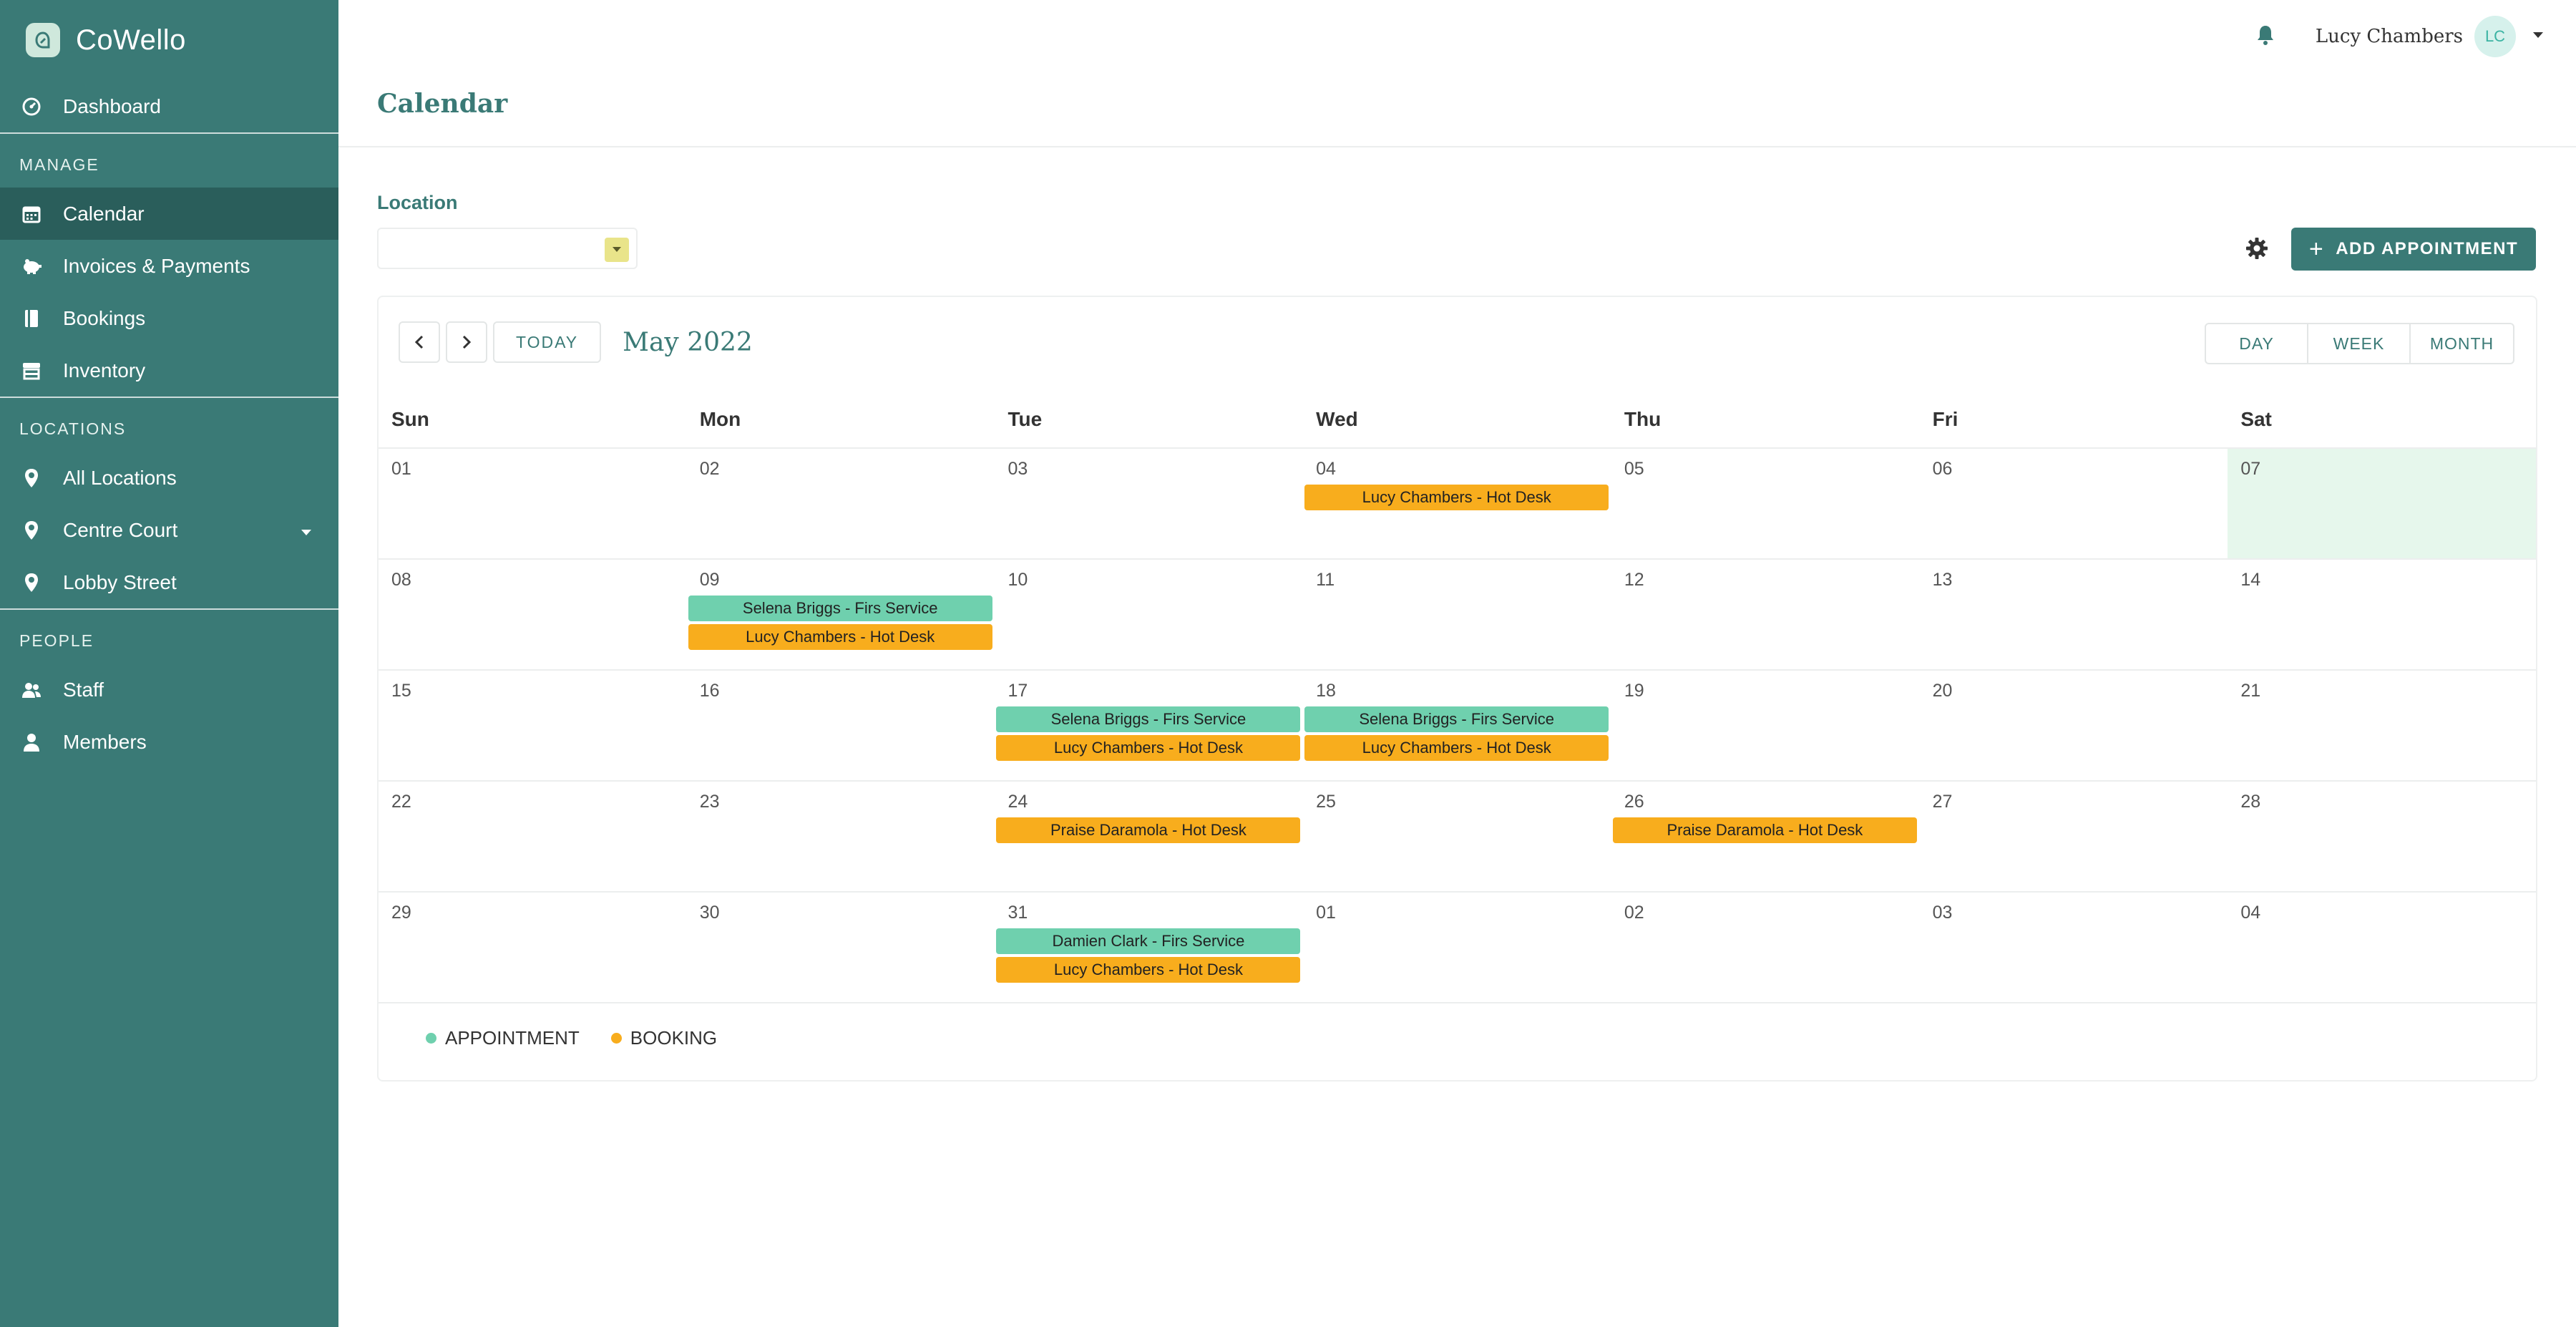  What do you see at coordinates (2382, 725) in the screenshot?
I see `day-cell: 21` at bounding box center [2382, 725].